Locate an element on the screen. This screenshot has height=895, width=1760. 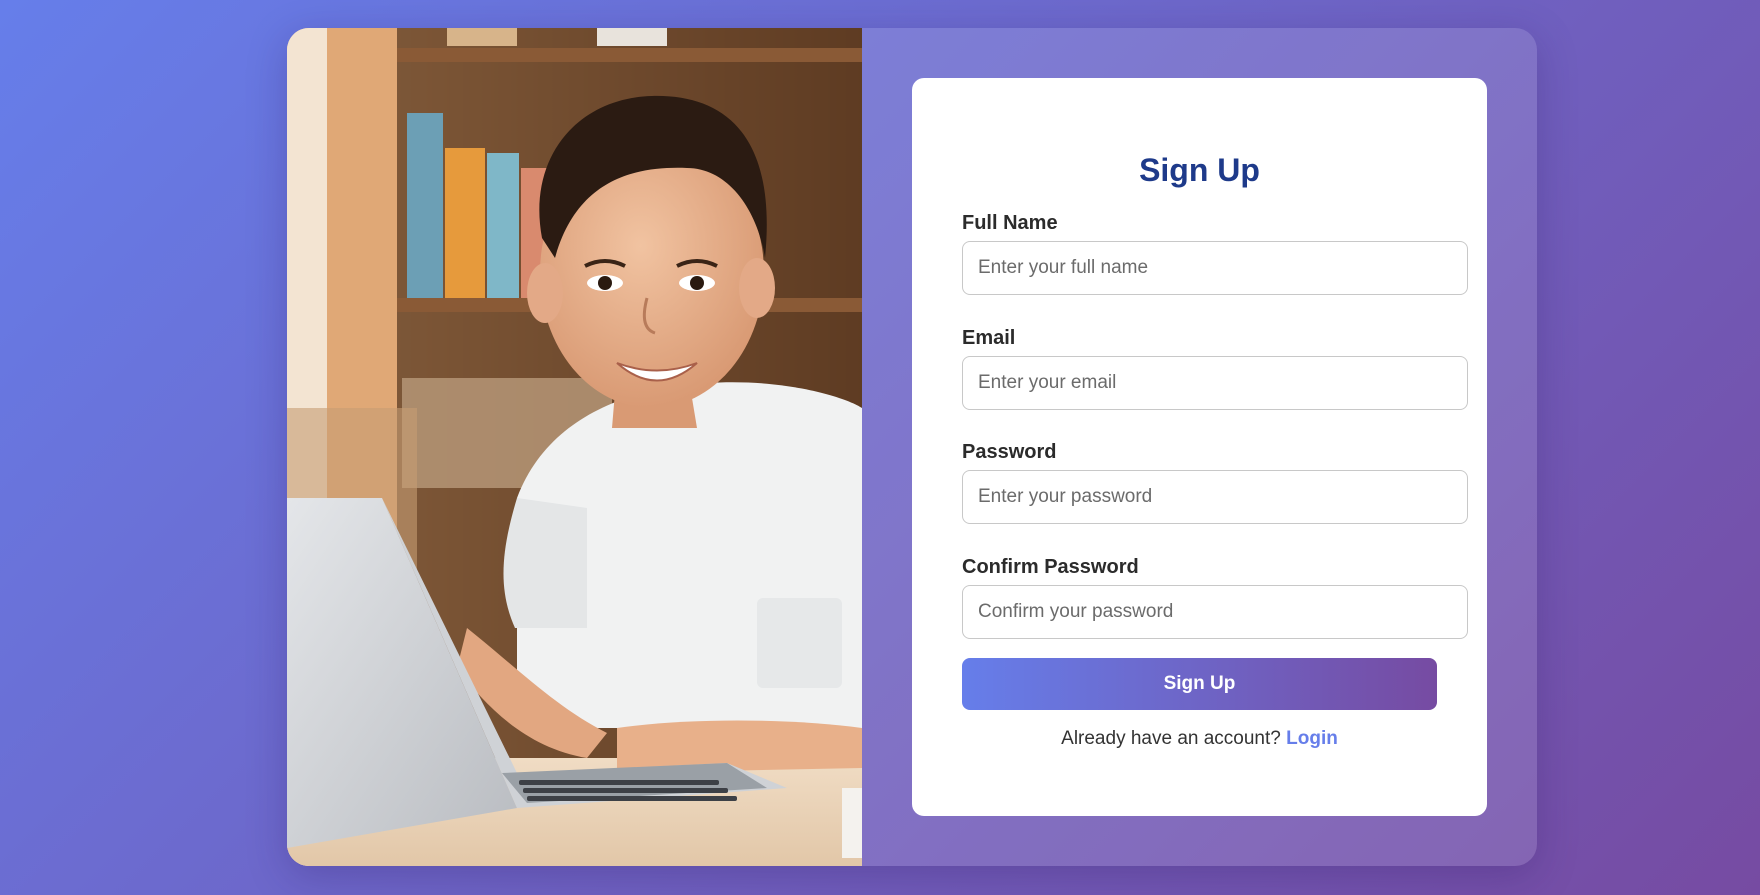
full-name-label: Full Name is located at coordinates (1010, 223).